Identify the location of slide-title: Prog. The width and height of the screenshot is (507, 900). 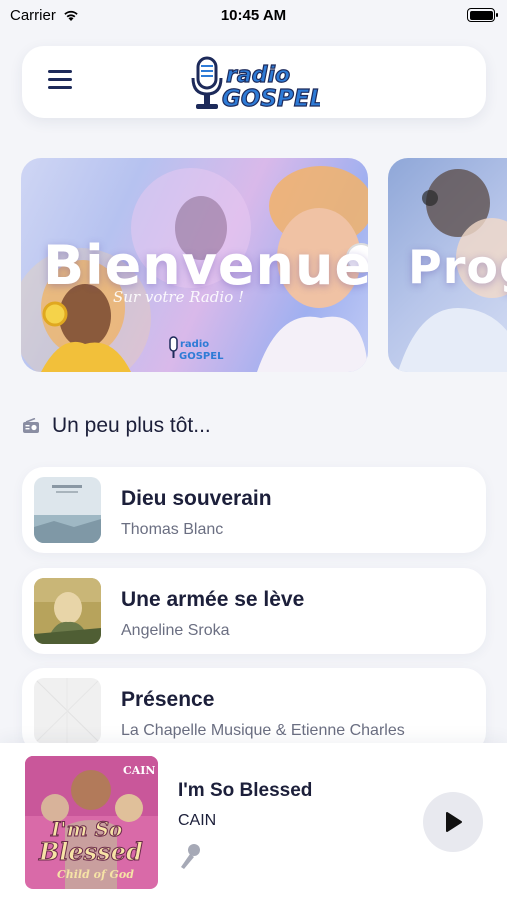
(457, 267).